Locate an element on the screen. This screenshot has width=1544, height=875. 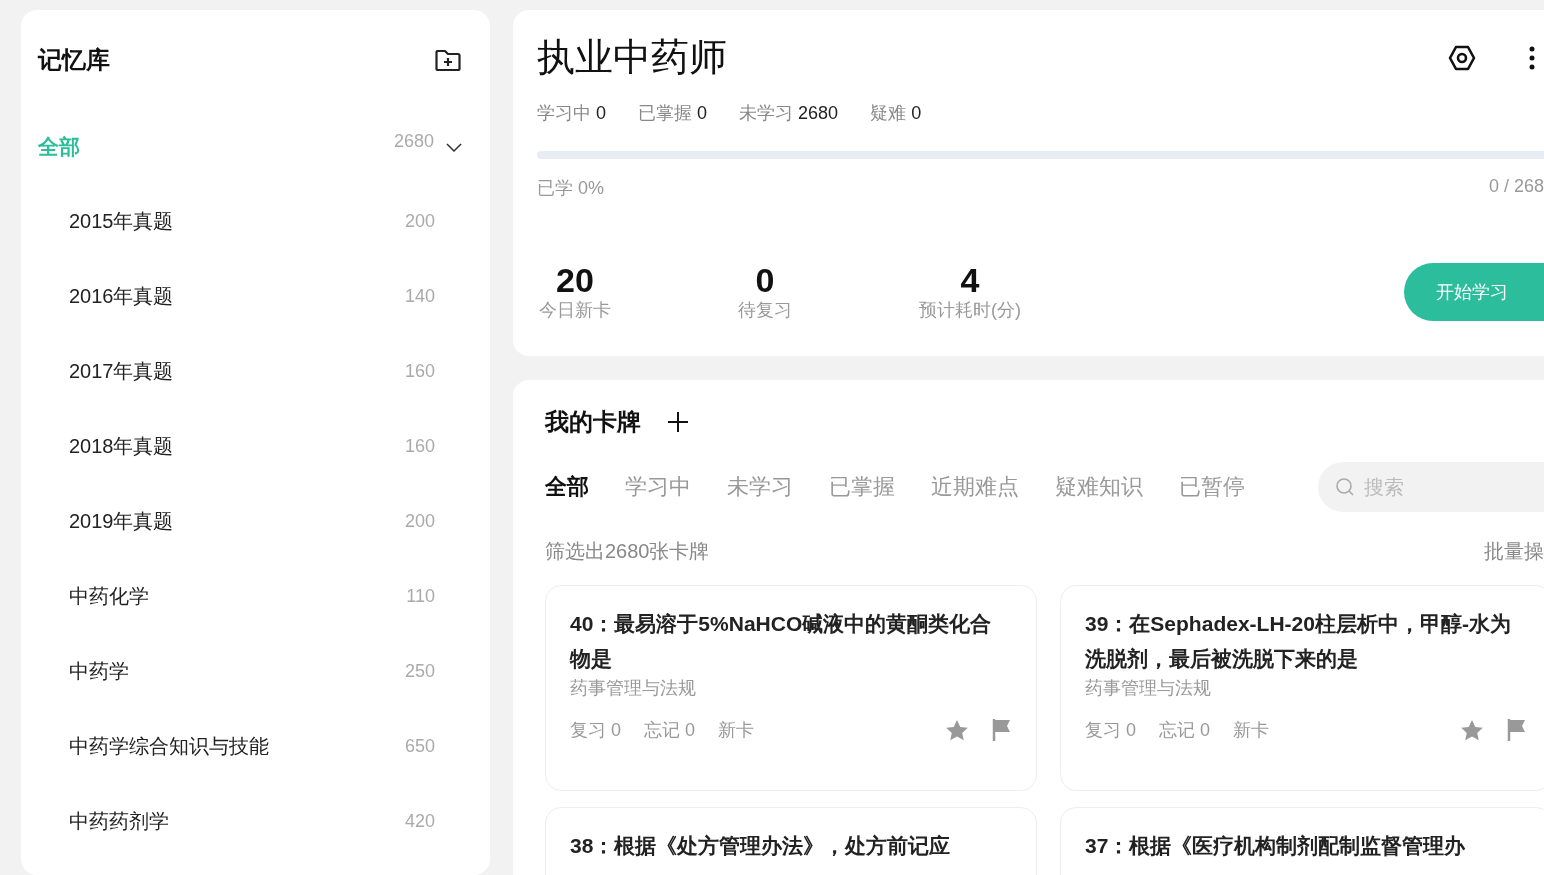
filter-tab: 全部 is located at coordinates (567, 487).